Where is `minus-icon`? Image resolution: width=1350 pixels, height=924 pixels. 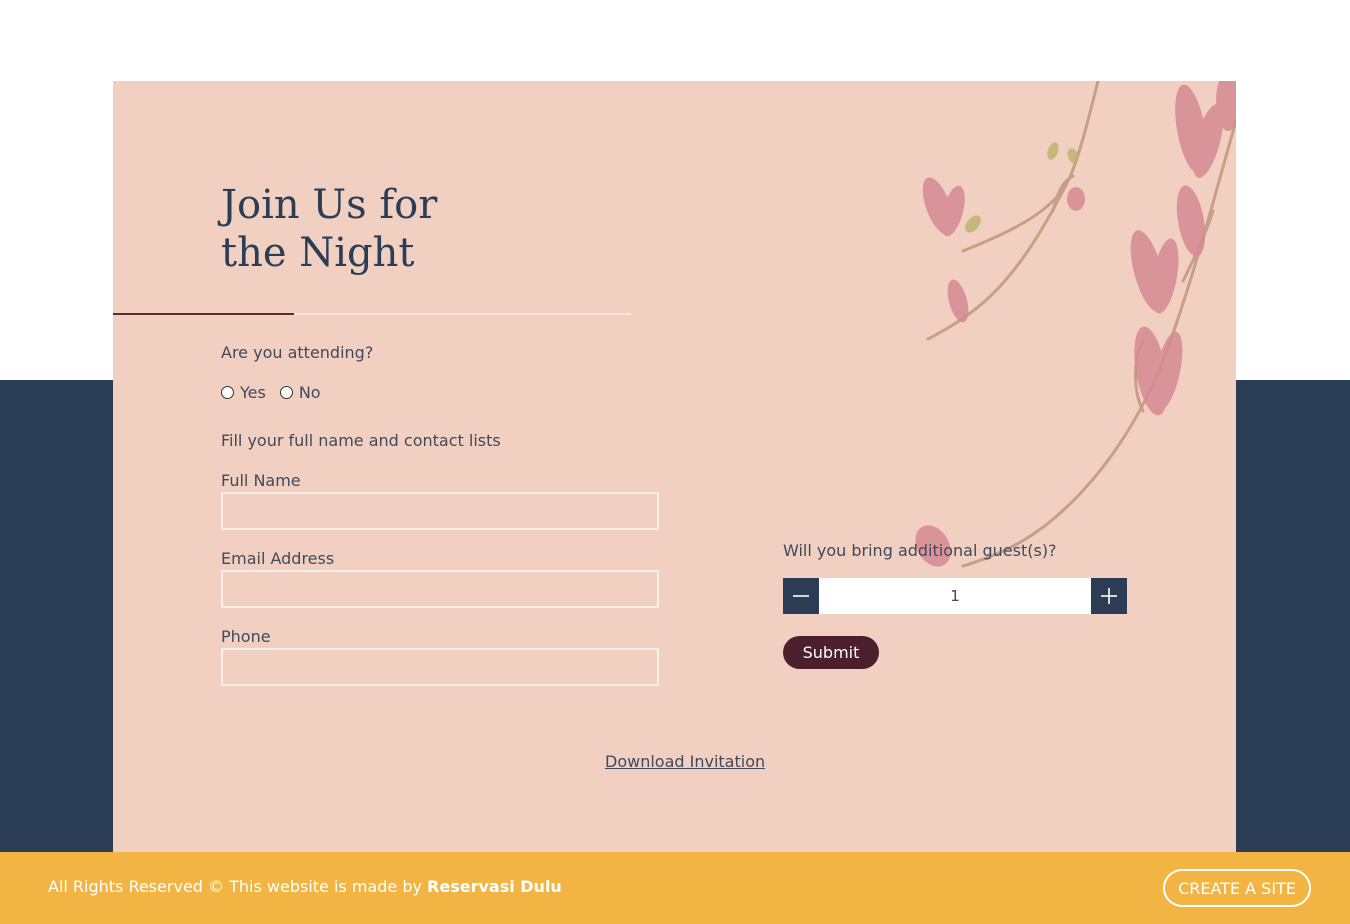
minus-icon is located at coordinates (801, 596).